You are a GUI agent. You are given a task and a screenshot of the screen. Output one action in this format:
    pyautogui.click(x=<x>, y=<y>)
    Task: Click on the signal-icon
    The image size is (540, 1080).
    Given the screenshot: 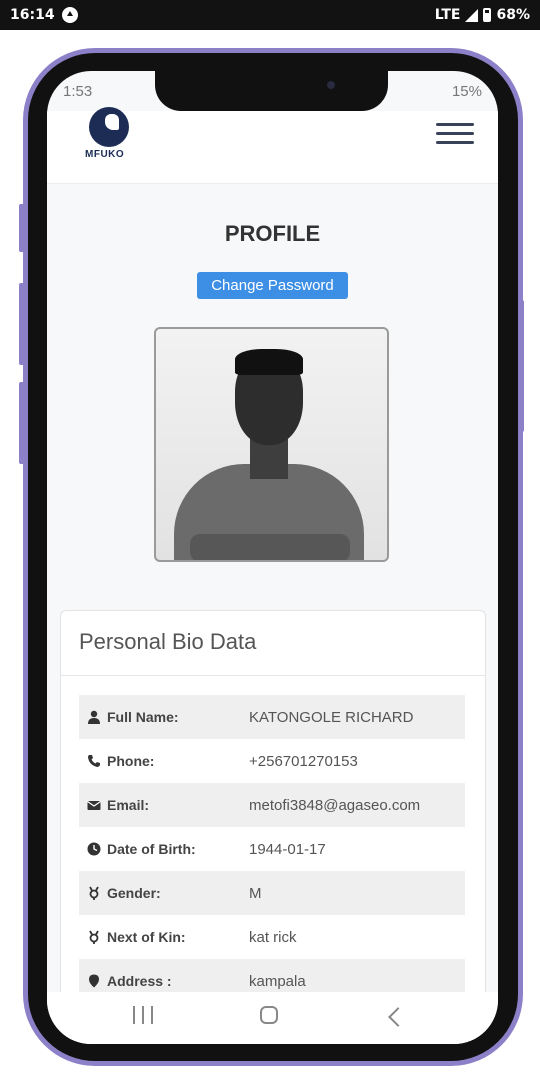 What is the action you would take?
    pyautogui.click(x=472, y=15)
    